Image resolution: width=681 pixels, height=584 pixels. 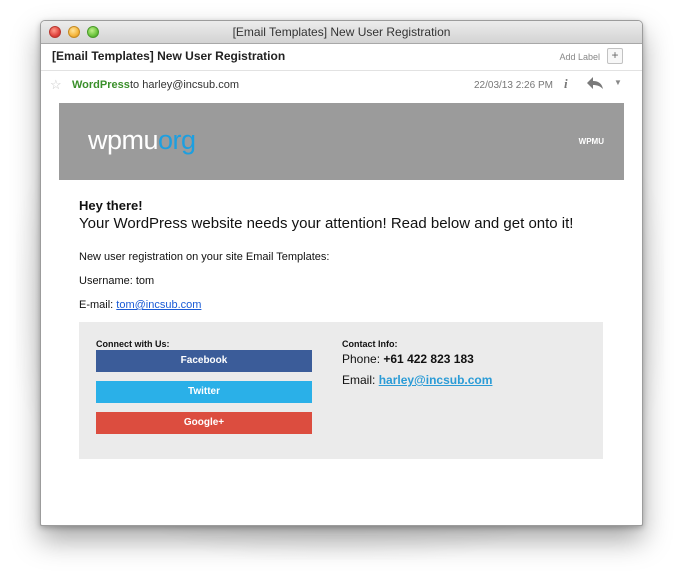 I want to click on facebook-button: Facebook, so click(x=204, y=361).